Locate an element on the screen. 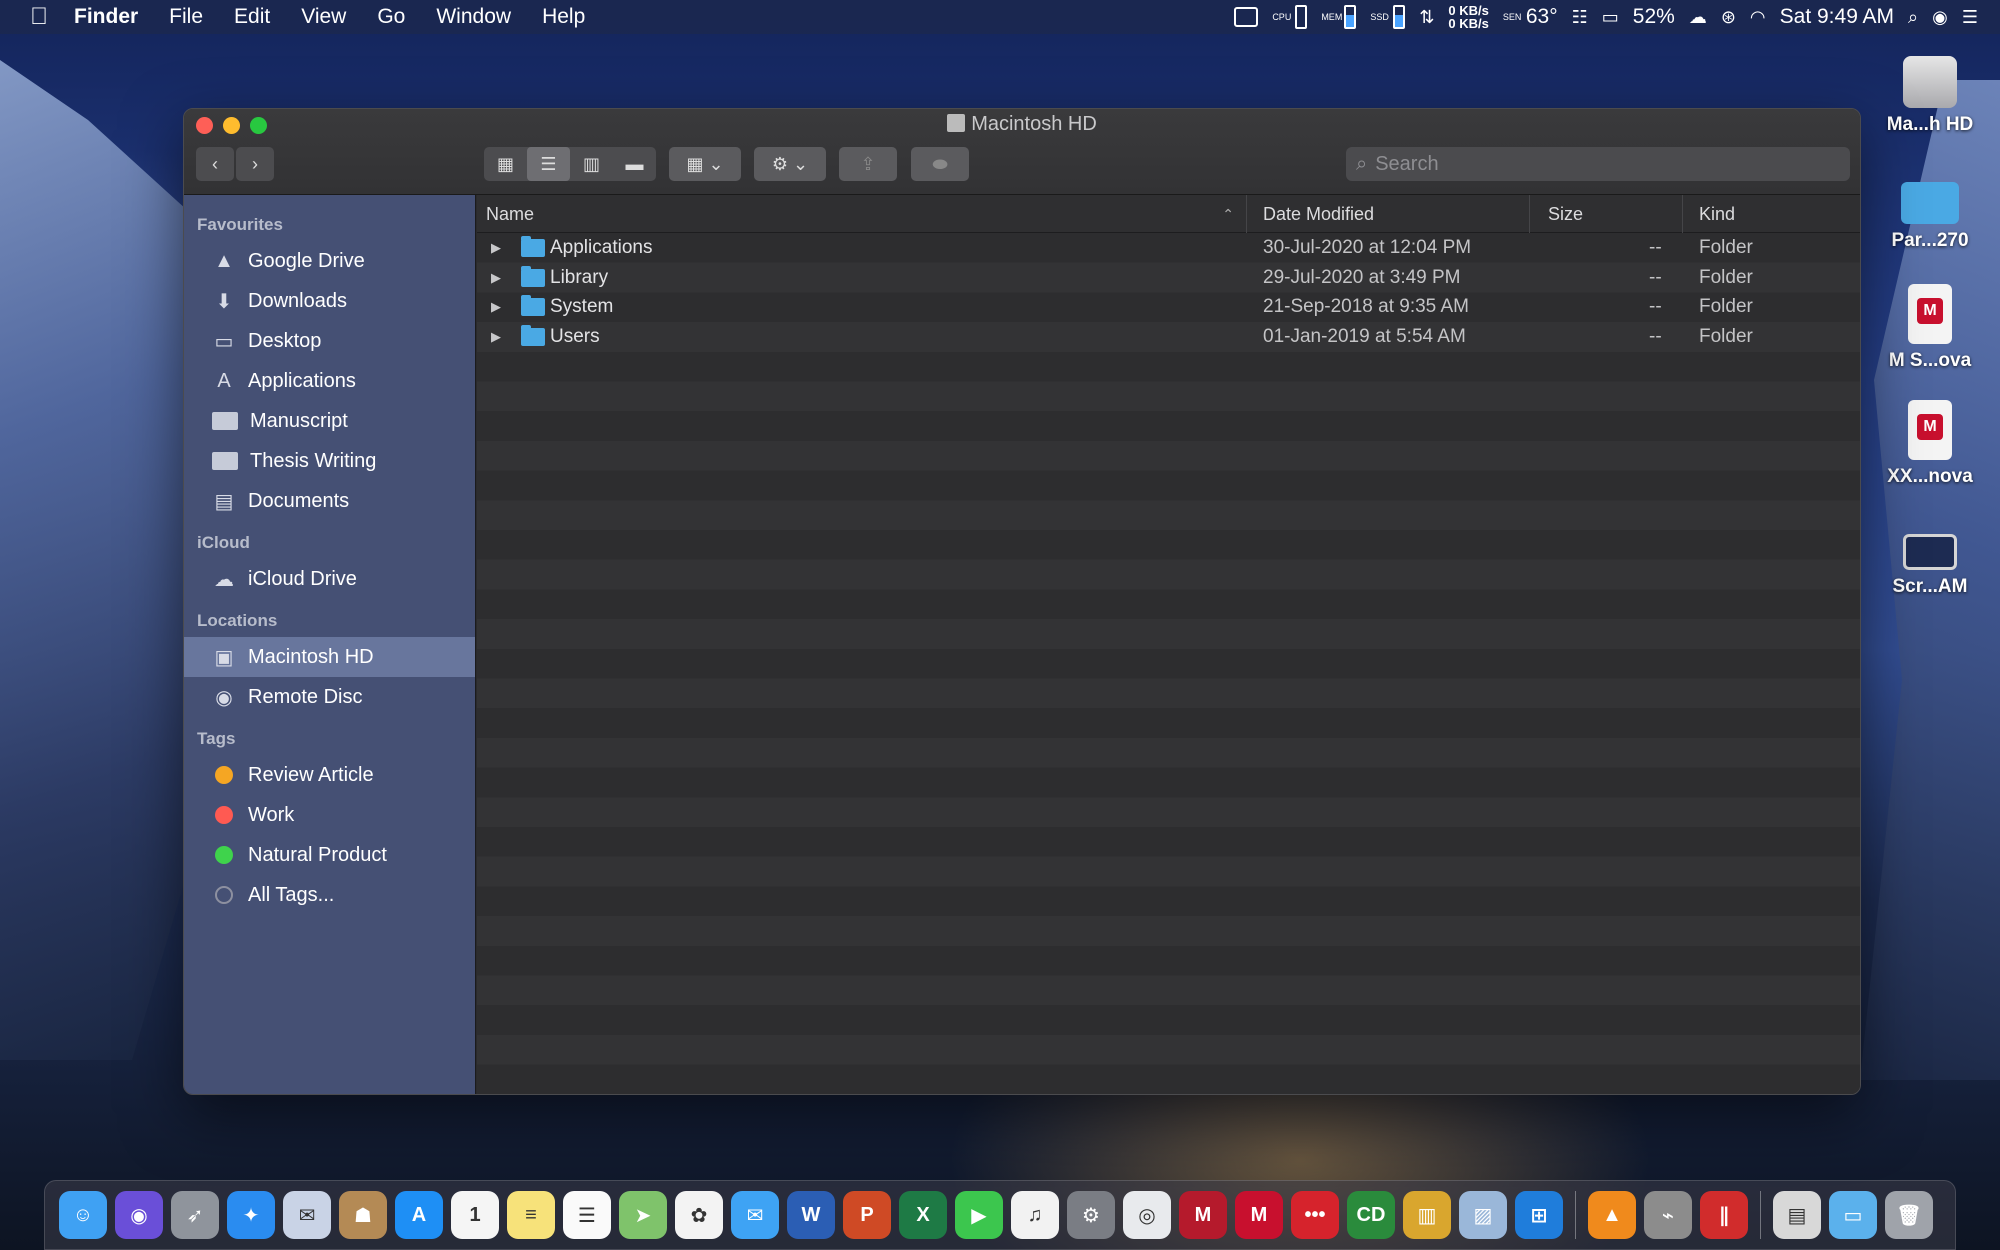 The image size is (2000, 1250). column-name-header: Name ⌃ is located at coordinates (862, 214).